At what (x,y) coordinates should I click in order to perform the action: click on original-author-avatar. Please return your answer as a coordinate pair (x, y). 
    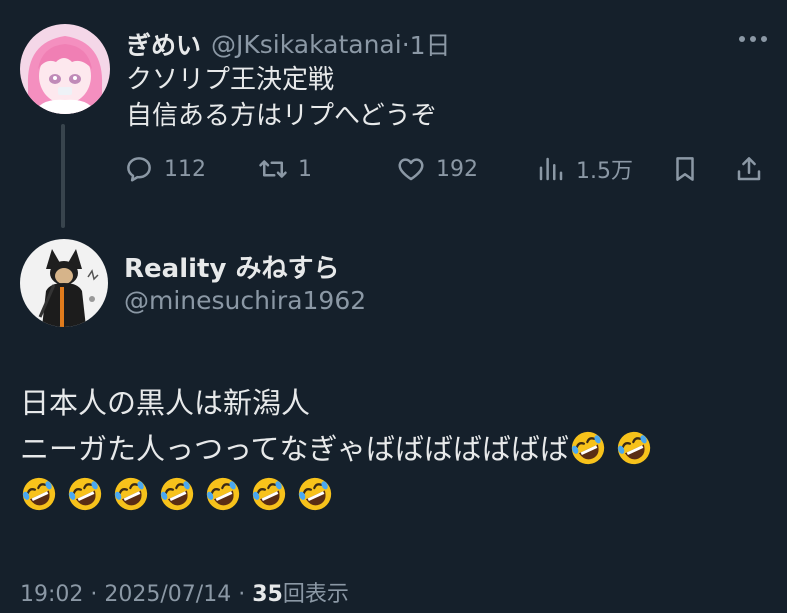
    Looking at the image, I should click on (65, 69).